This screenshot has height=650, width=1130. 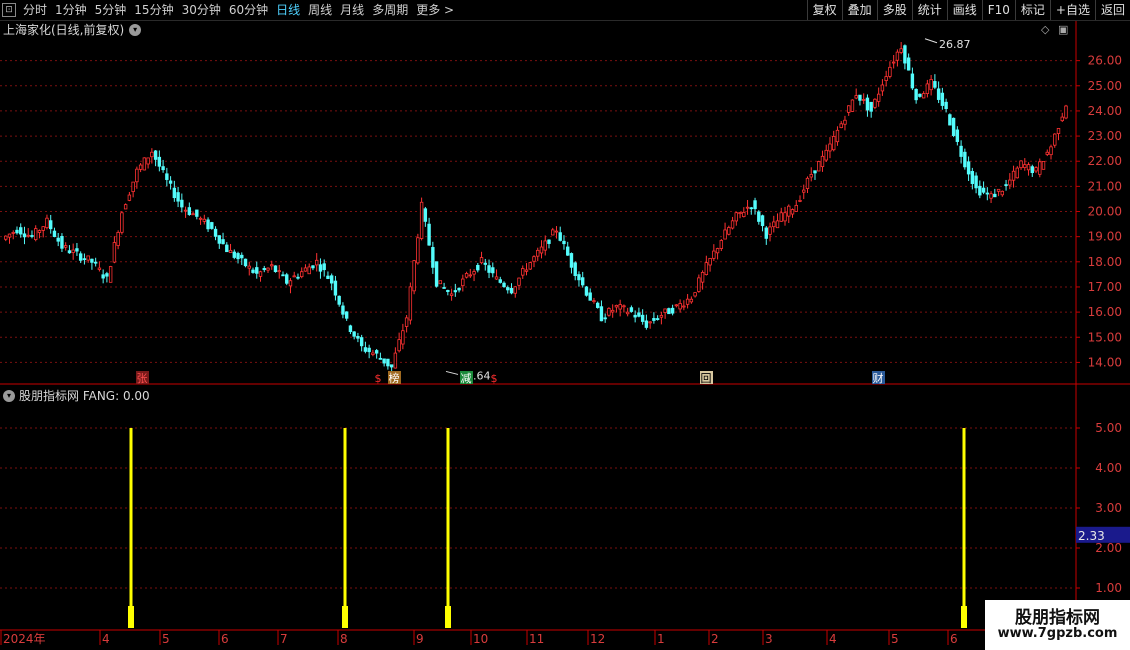 What do you see at coordinates (378, 378) in the screenshot?
I see `event-marker-label: $` at bounding box center [378, 378].